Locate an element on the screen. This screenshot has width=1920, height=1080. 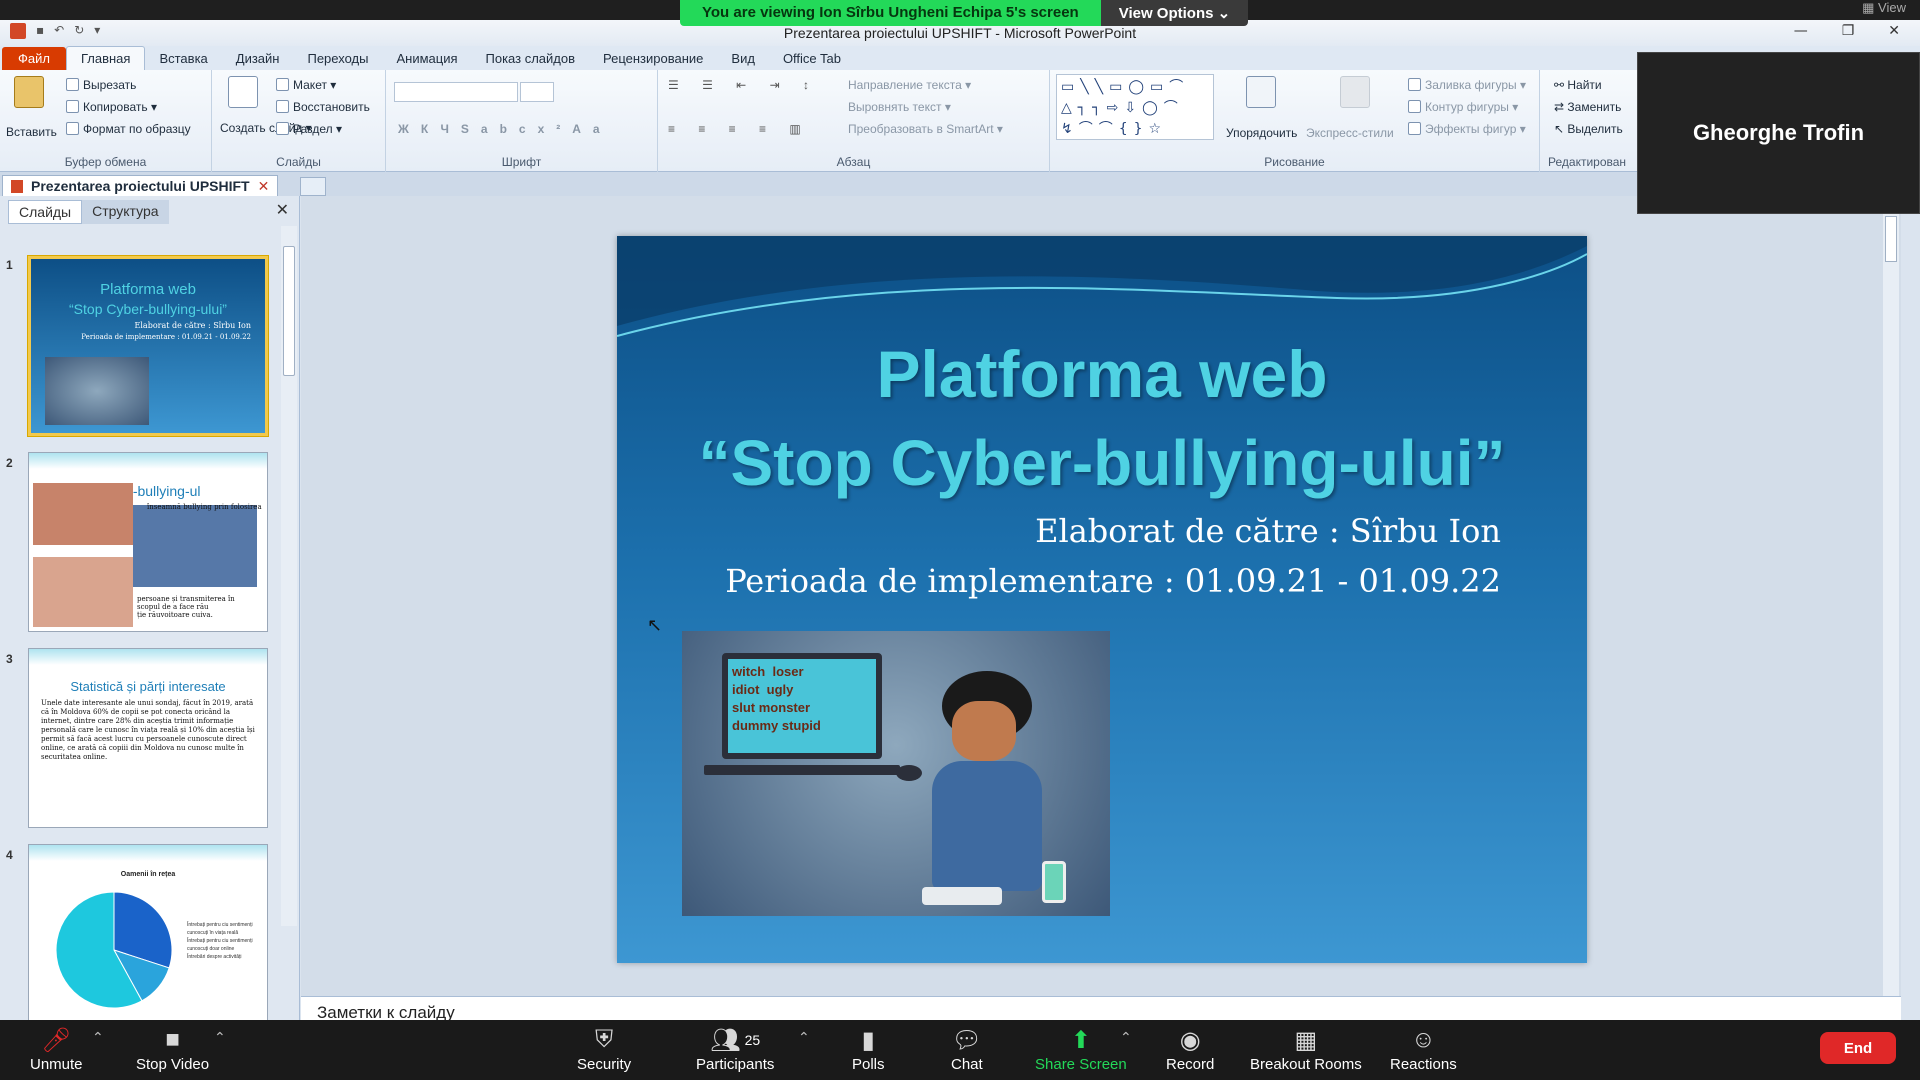
cursor-icon: ↖ is located at coordinates (1561, 129).